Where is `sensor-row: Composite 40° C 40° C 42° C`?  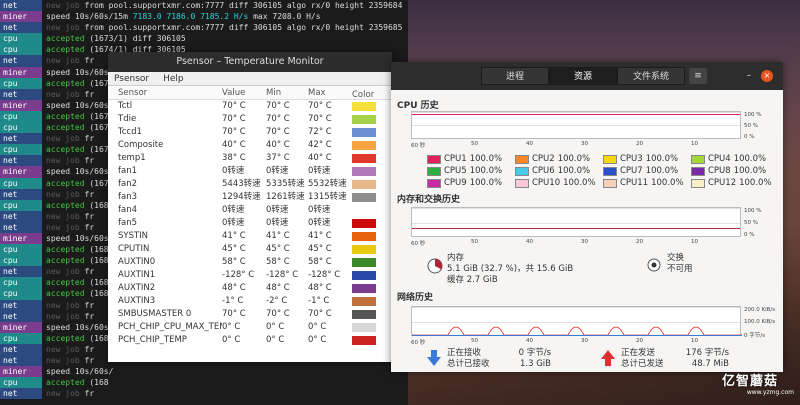 sensor-row: Composite 40° C 40° C 42° C is located at coordinates (250, 145).